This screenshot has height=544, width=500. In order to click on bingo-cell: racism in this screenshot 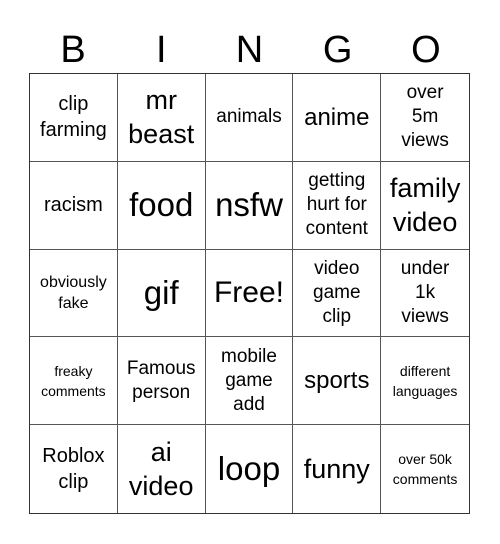, I will do `click(74, 205)`.